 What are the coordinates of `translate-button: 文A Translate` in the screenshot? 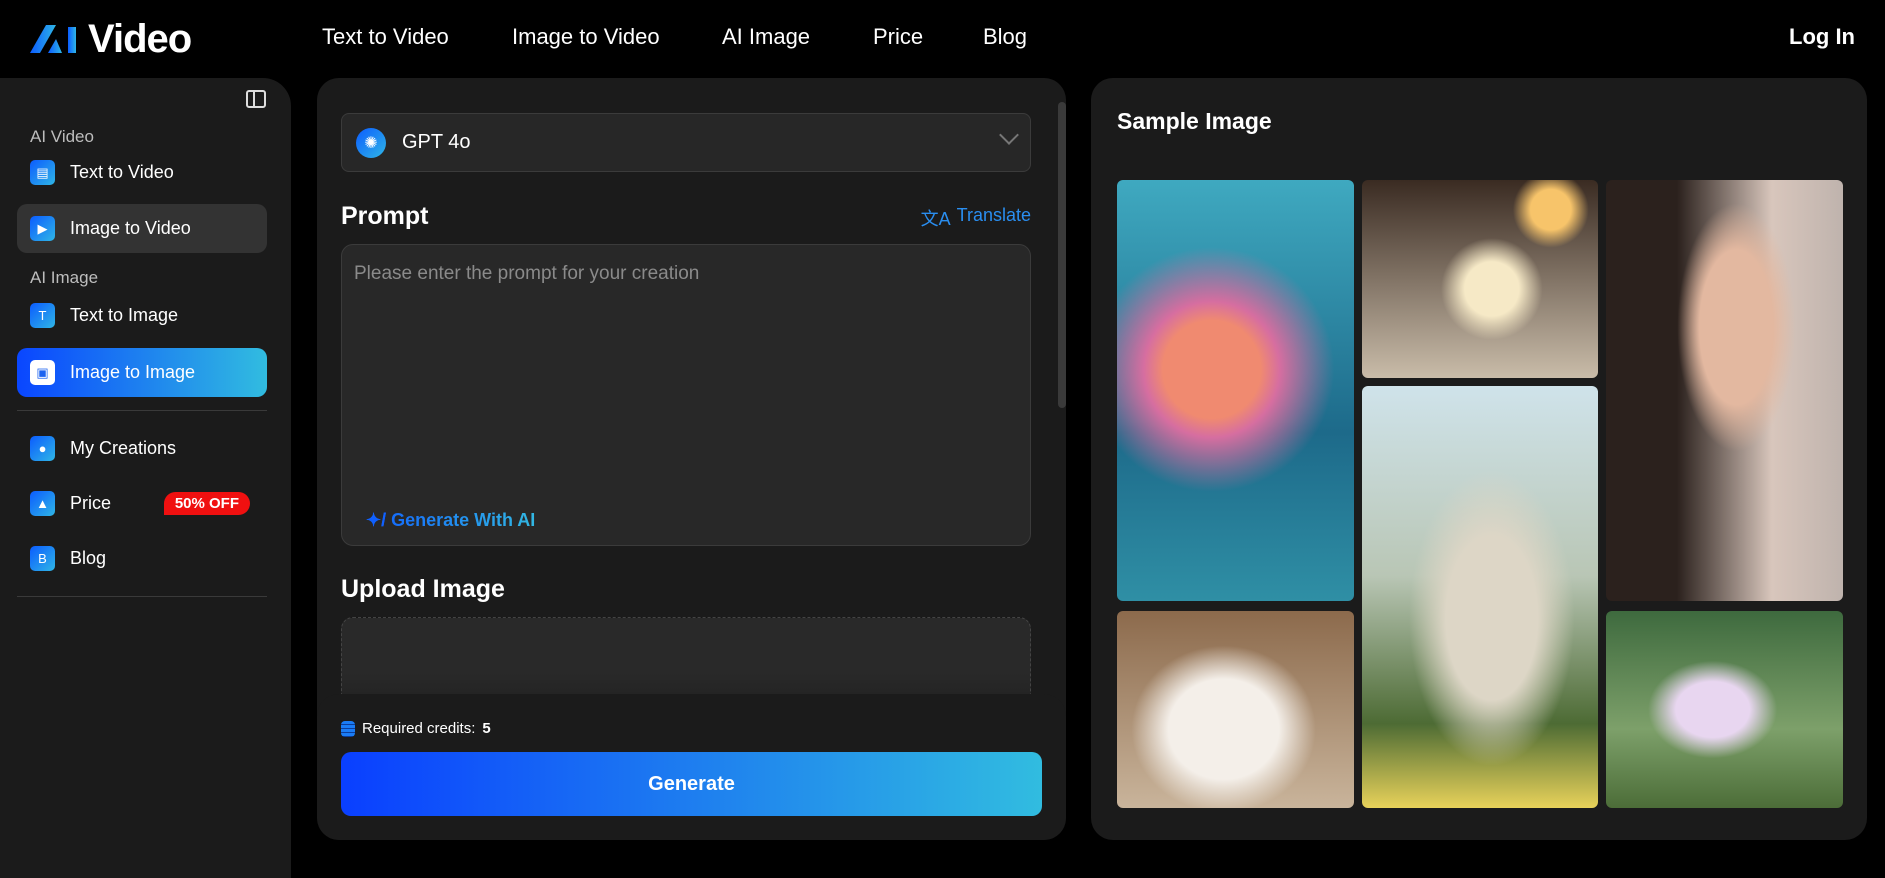 It's located at (976, 218).